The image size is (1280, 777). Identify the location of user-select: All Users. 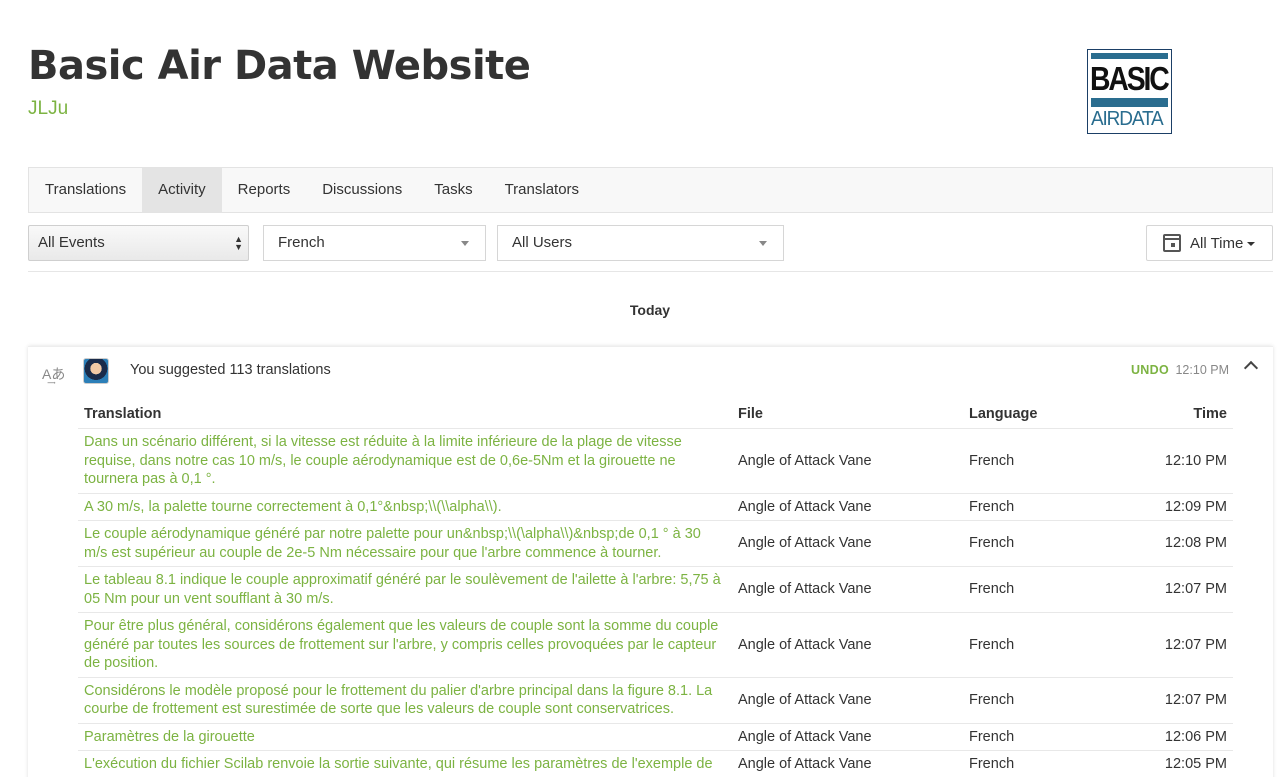
(640, 243).